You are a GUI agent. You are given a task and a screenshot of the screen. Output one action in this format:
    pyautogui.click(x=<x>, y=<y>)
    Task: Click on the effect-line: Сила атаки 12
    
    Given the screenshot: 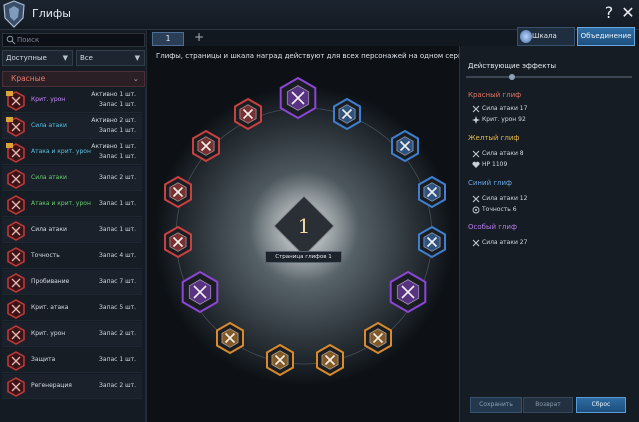 What is the action you would take?
    pyautogui.click(x=500, y=199)
    